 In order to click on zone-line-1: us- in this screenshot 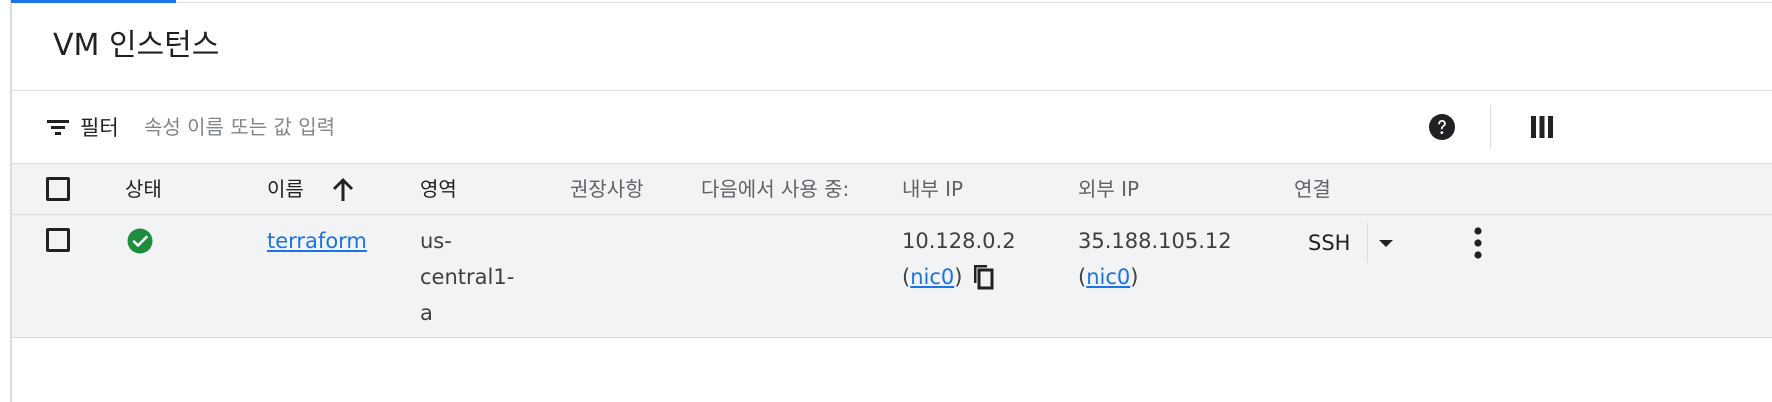, I will do `click(436, 241)`.